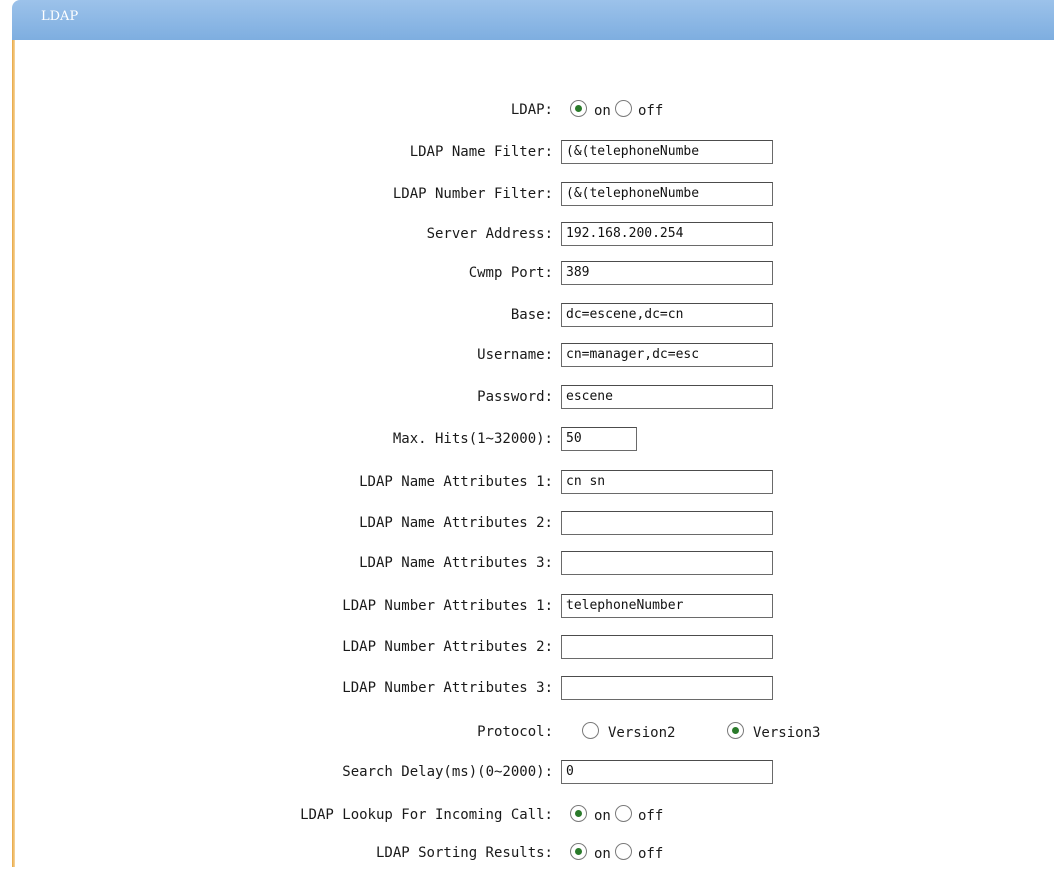  What do you see at coordinates (456, 523) in the screenshot?
I see `name-attr2-label: LDAP Name Attributes 2:` at bounding box center [456, 523].